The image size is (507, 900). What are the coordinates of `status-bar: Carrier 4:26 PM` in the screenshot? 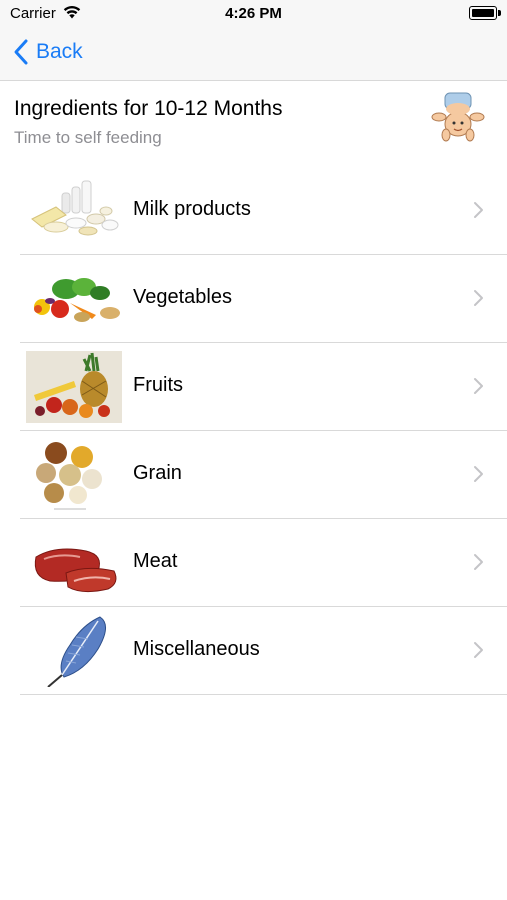 It's located at (253, 14).